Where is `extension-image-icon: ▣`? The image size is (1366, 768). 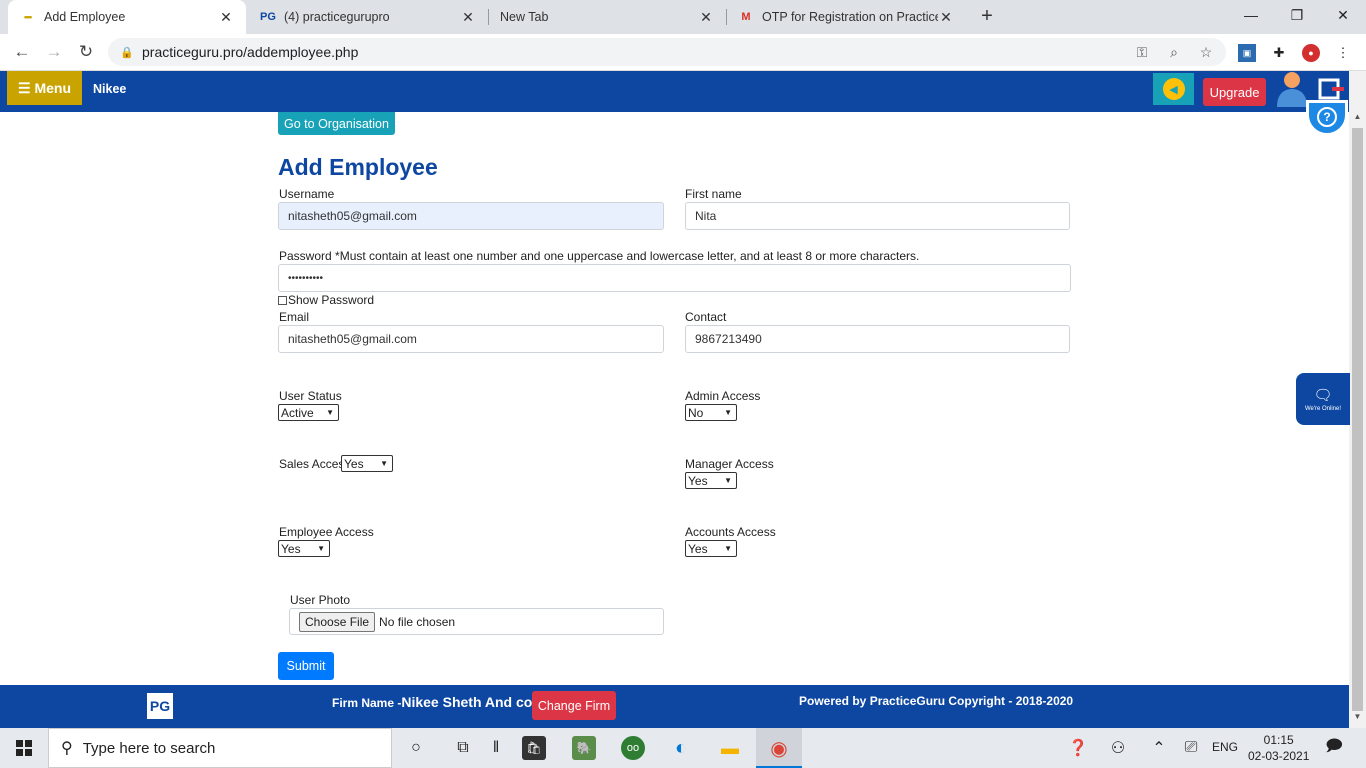 extension-image-icon: ▣ is located at coordinates (1247, 53).